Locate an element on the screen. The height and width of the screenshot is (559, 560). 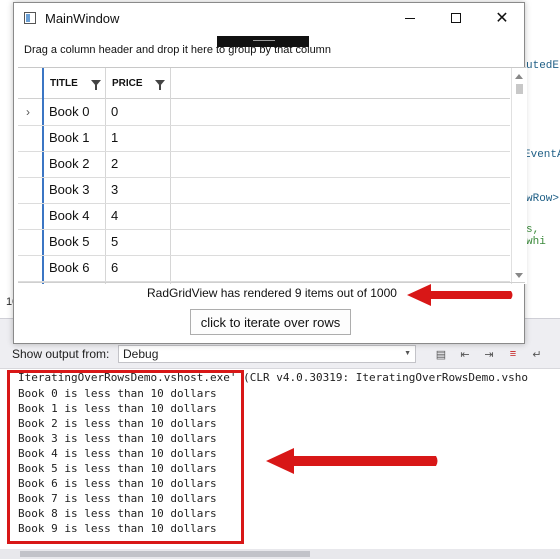
table-row: Book 3 3 is located at coordinates (264, 190).